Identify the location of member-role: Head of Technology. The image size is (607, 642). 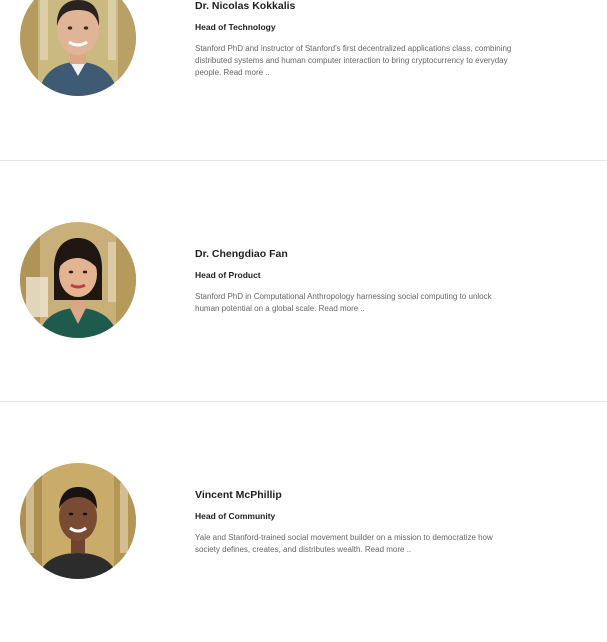
(235, 27).